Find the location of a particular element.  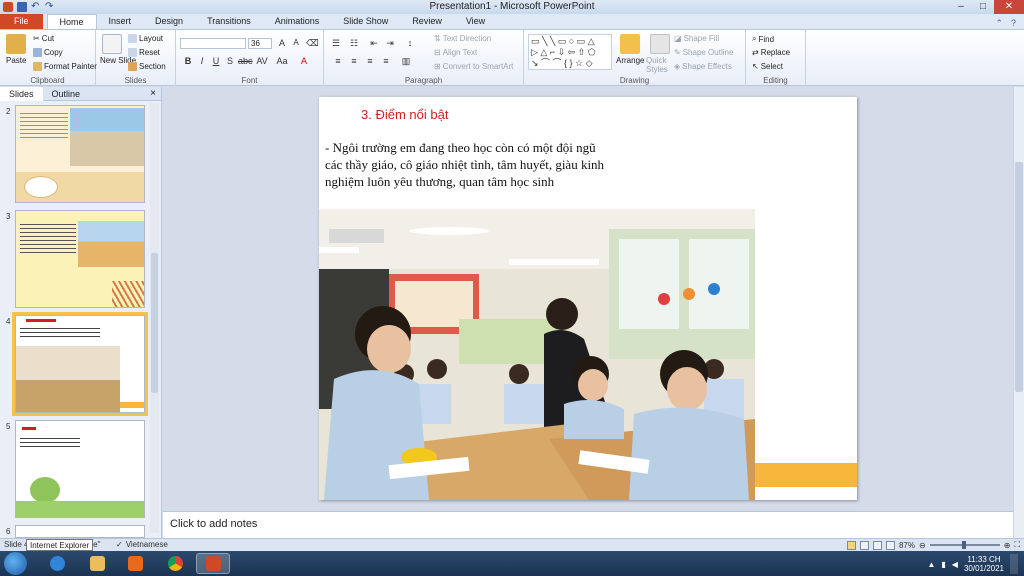

tab-outline: Outline is located at coordinates (66, 94).